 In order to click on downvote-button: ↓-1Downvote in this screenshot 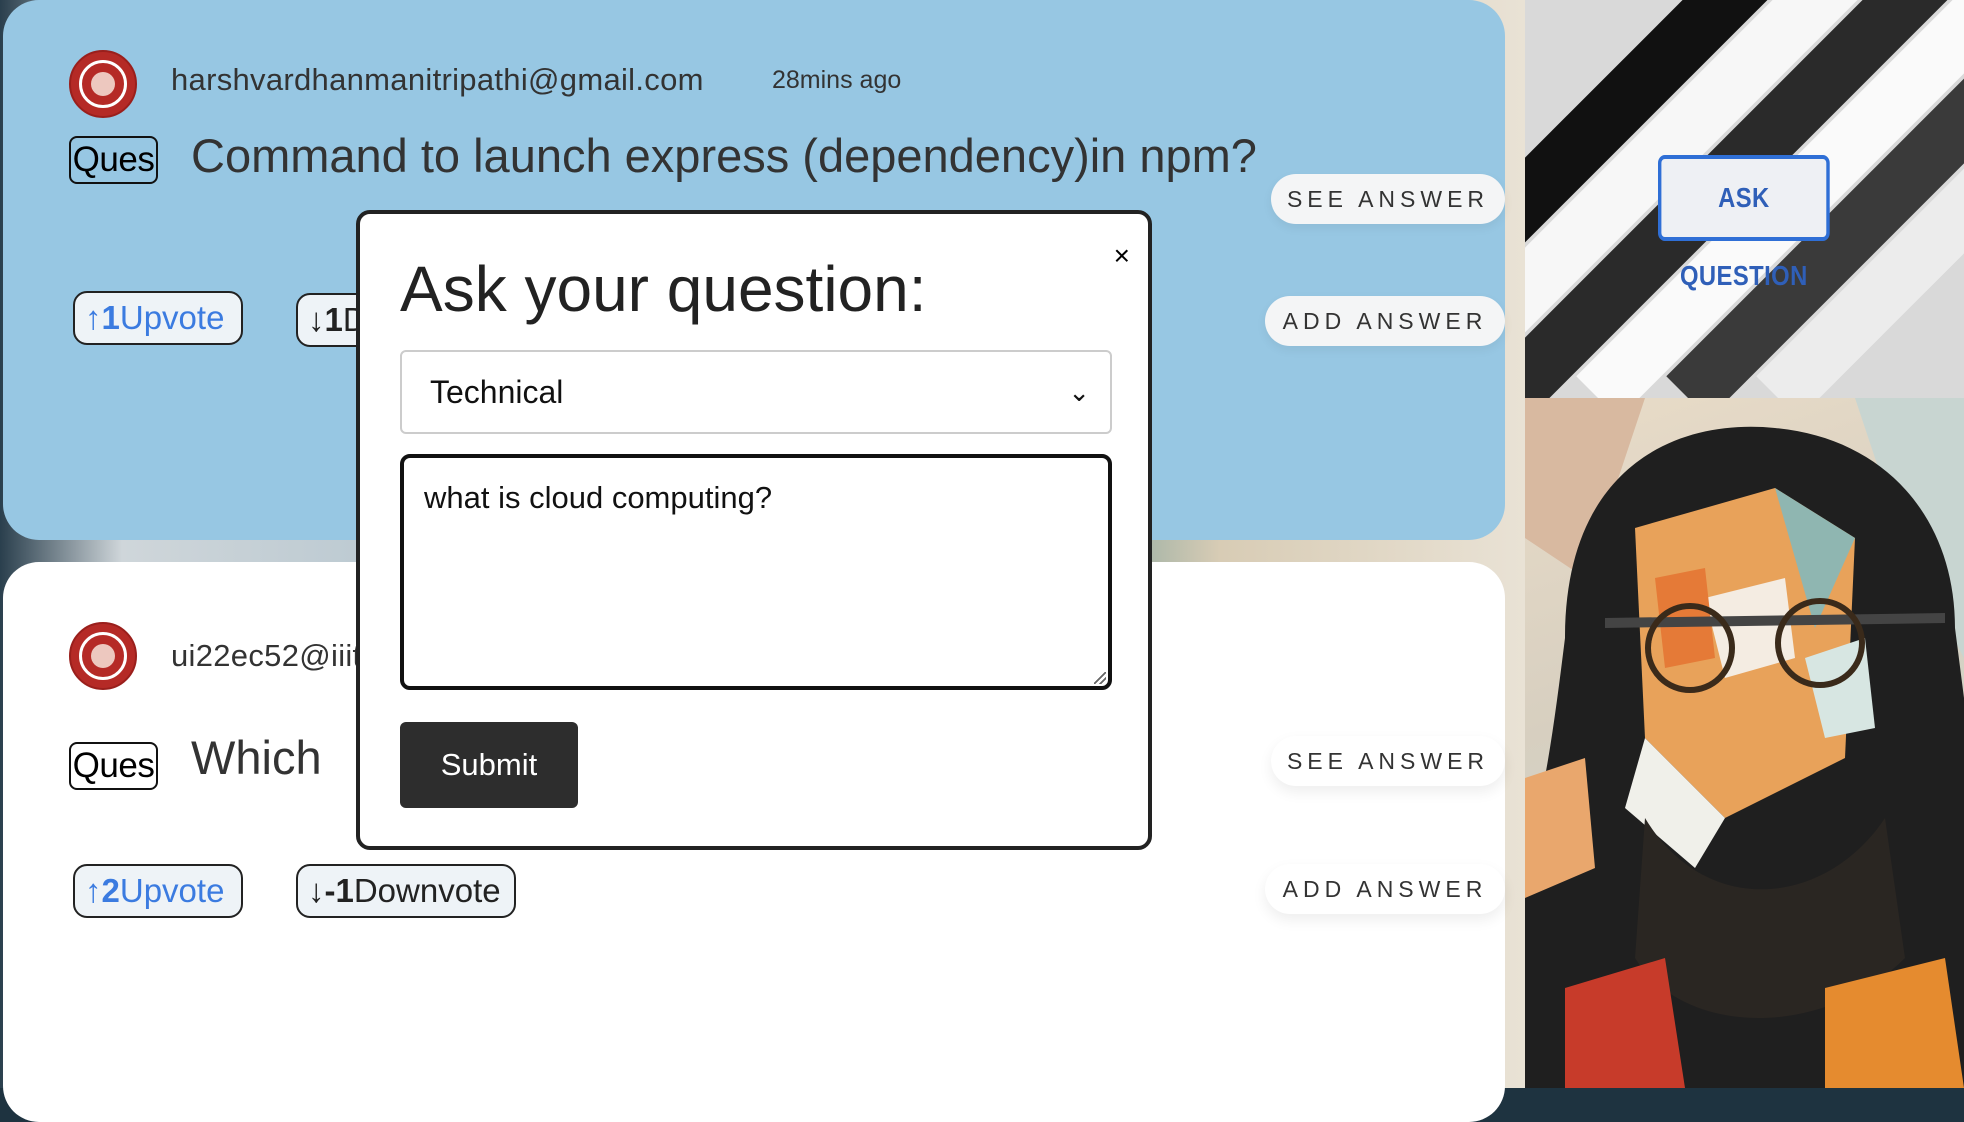, I will do `click(406, 891)`.